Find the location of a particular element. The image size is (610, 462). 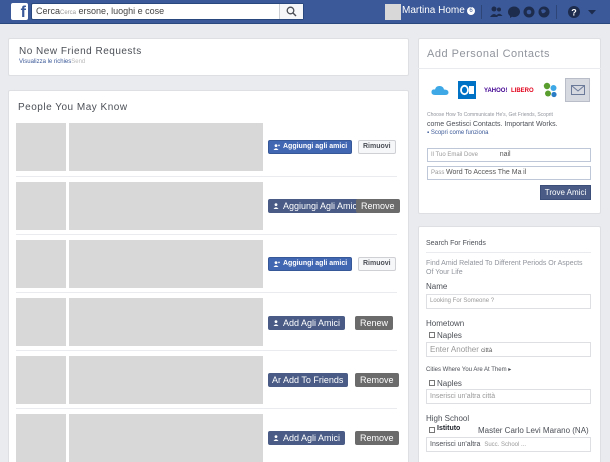

messages-icon is located at coordinates (514, 12).